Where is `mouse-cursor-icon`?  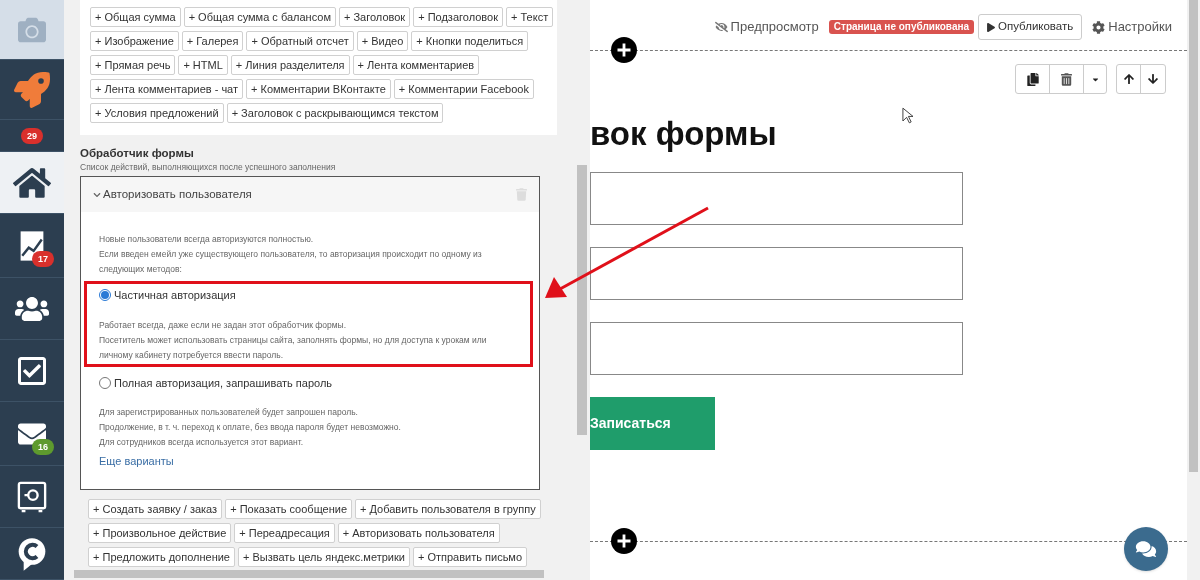 mouse-cursor-icon is located at coordinates (907, 115).